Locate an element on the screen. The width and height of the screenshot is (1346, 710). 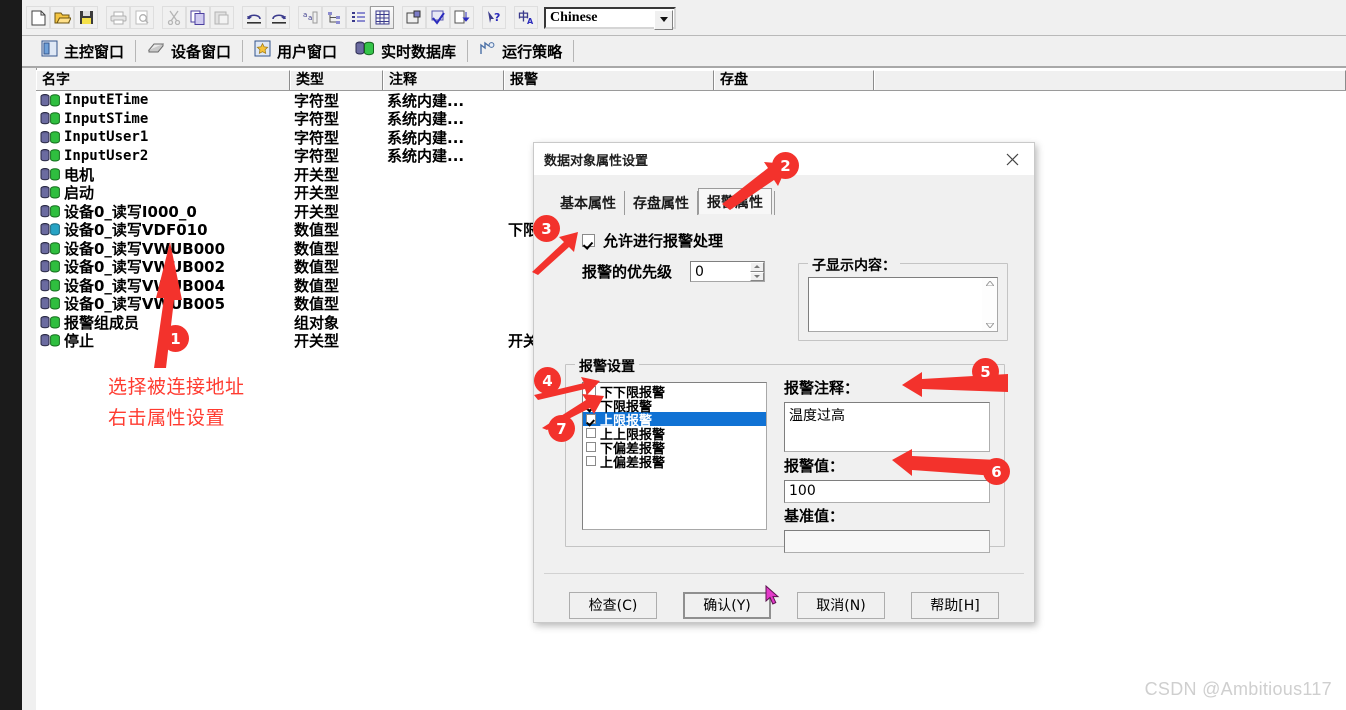
annotation-badge-2: 2 is located at coordinates (785, 165).